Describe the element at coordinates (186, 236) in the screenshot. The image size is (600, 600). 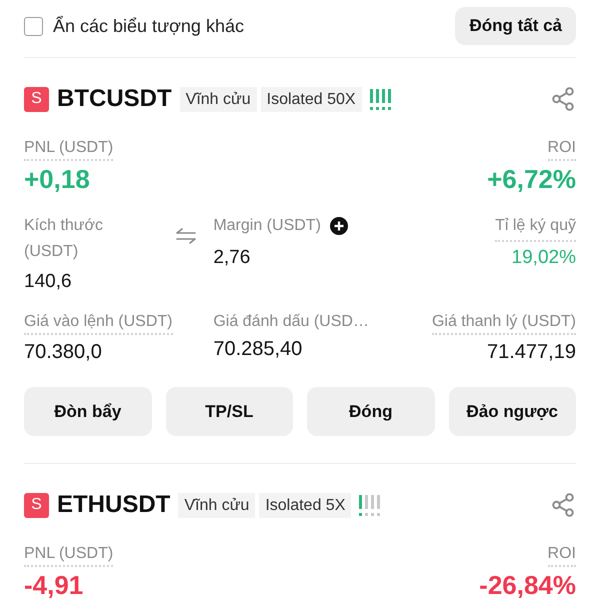
I see `swap-arrows-icon` at that location.